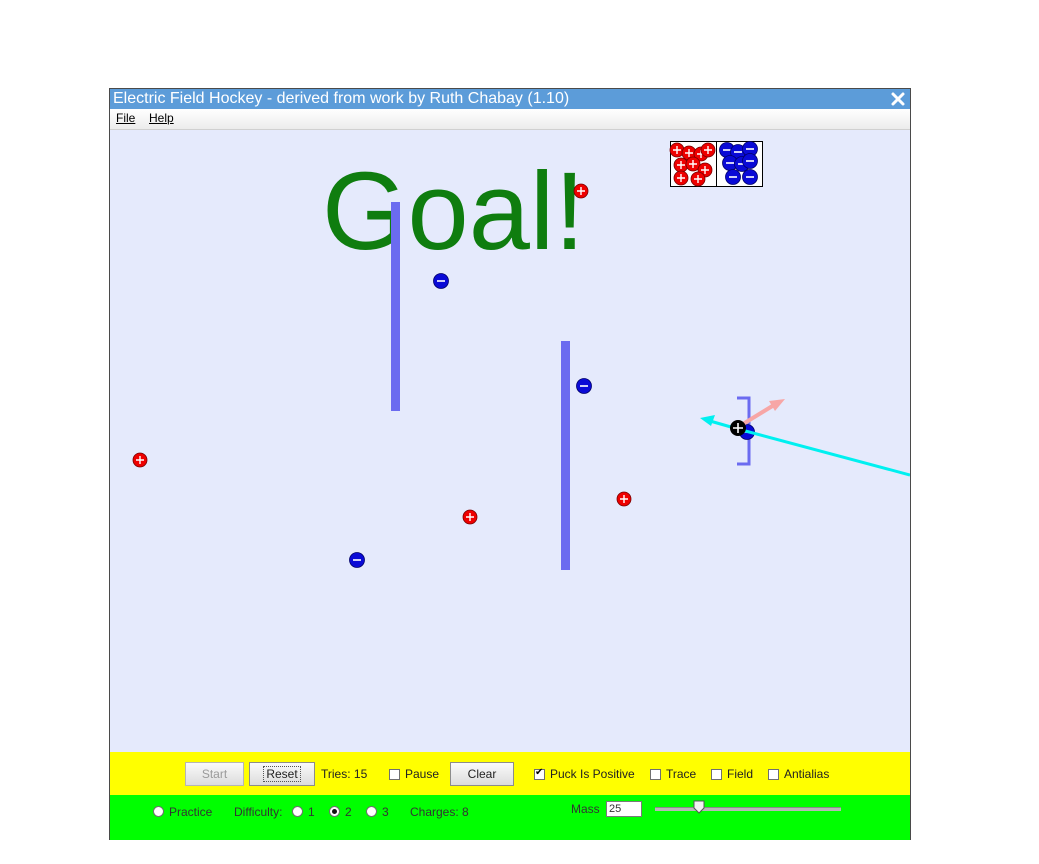  What do you see at coordinates (258, 812) in the screenshot?
I see `difficulty-label: Difficulty:` at bounding box center [258, 812].